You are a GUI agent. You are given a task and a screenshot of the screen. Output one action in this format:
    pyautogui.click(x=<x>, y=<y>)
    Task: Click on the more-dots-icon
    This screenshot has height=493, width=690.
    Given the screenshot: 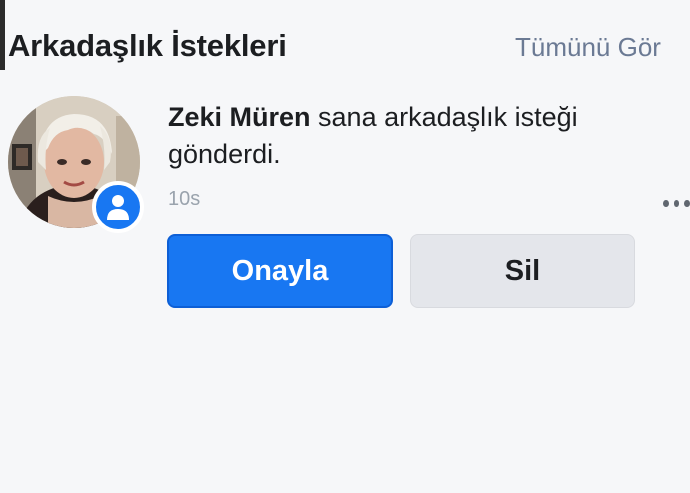 What is the action you would take?
    pyautogui.click(x=676, y=203)
    